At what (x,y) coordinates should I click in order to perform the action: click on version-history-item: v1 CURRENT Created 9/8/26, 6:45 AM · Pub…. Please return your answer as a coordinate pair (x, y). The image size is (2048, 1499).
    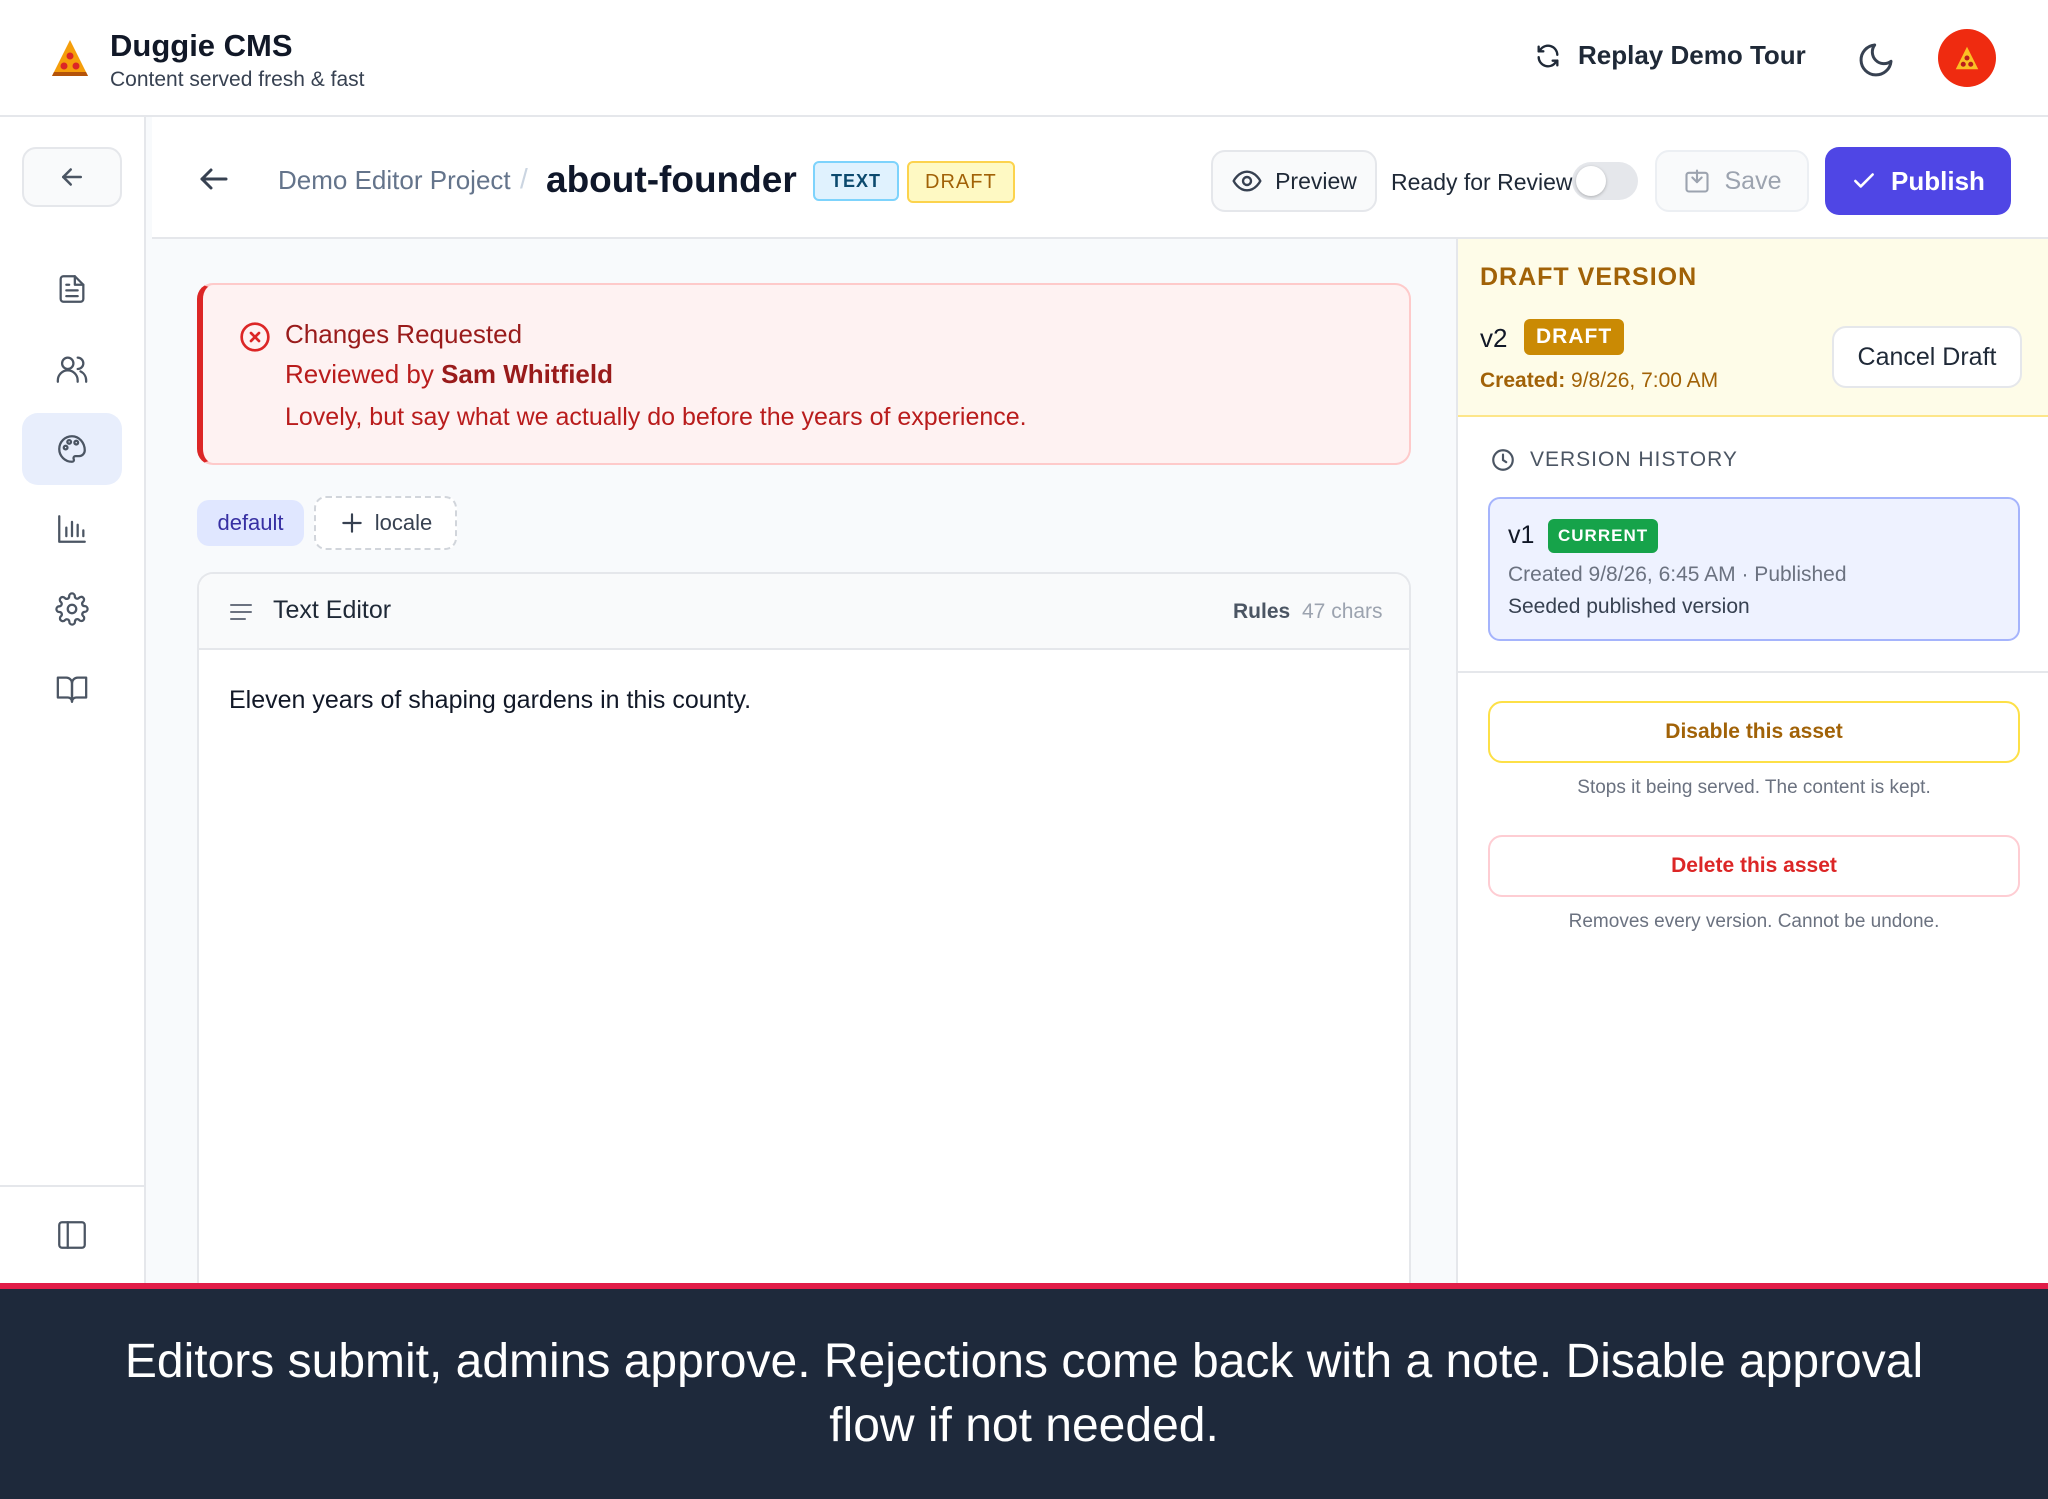
    Looking at the image, I should click on (1754, 569).